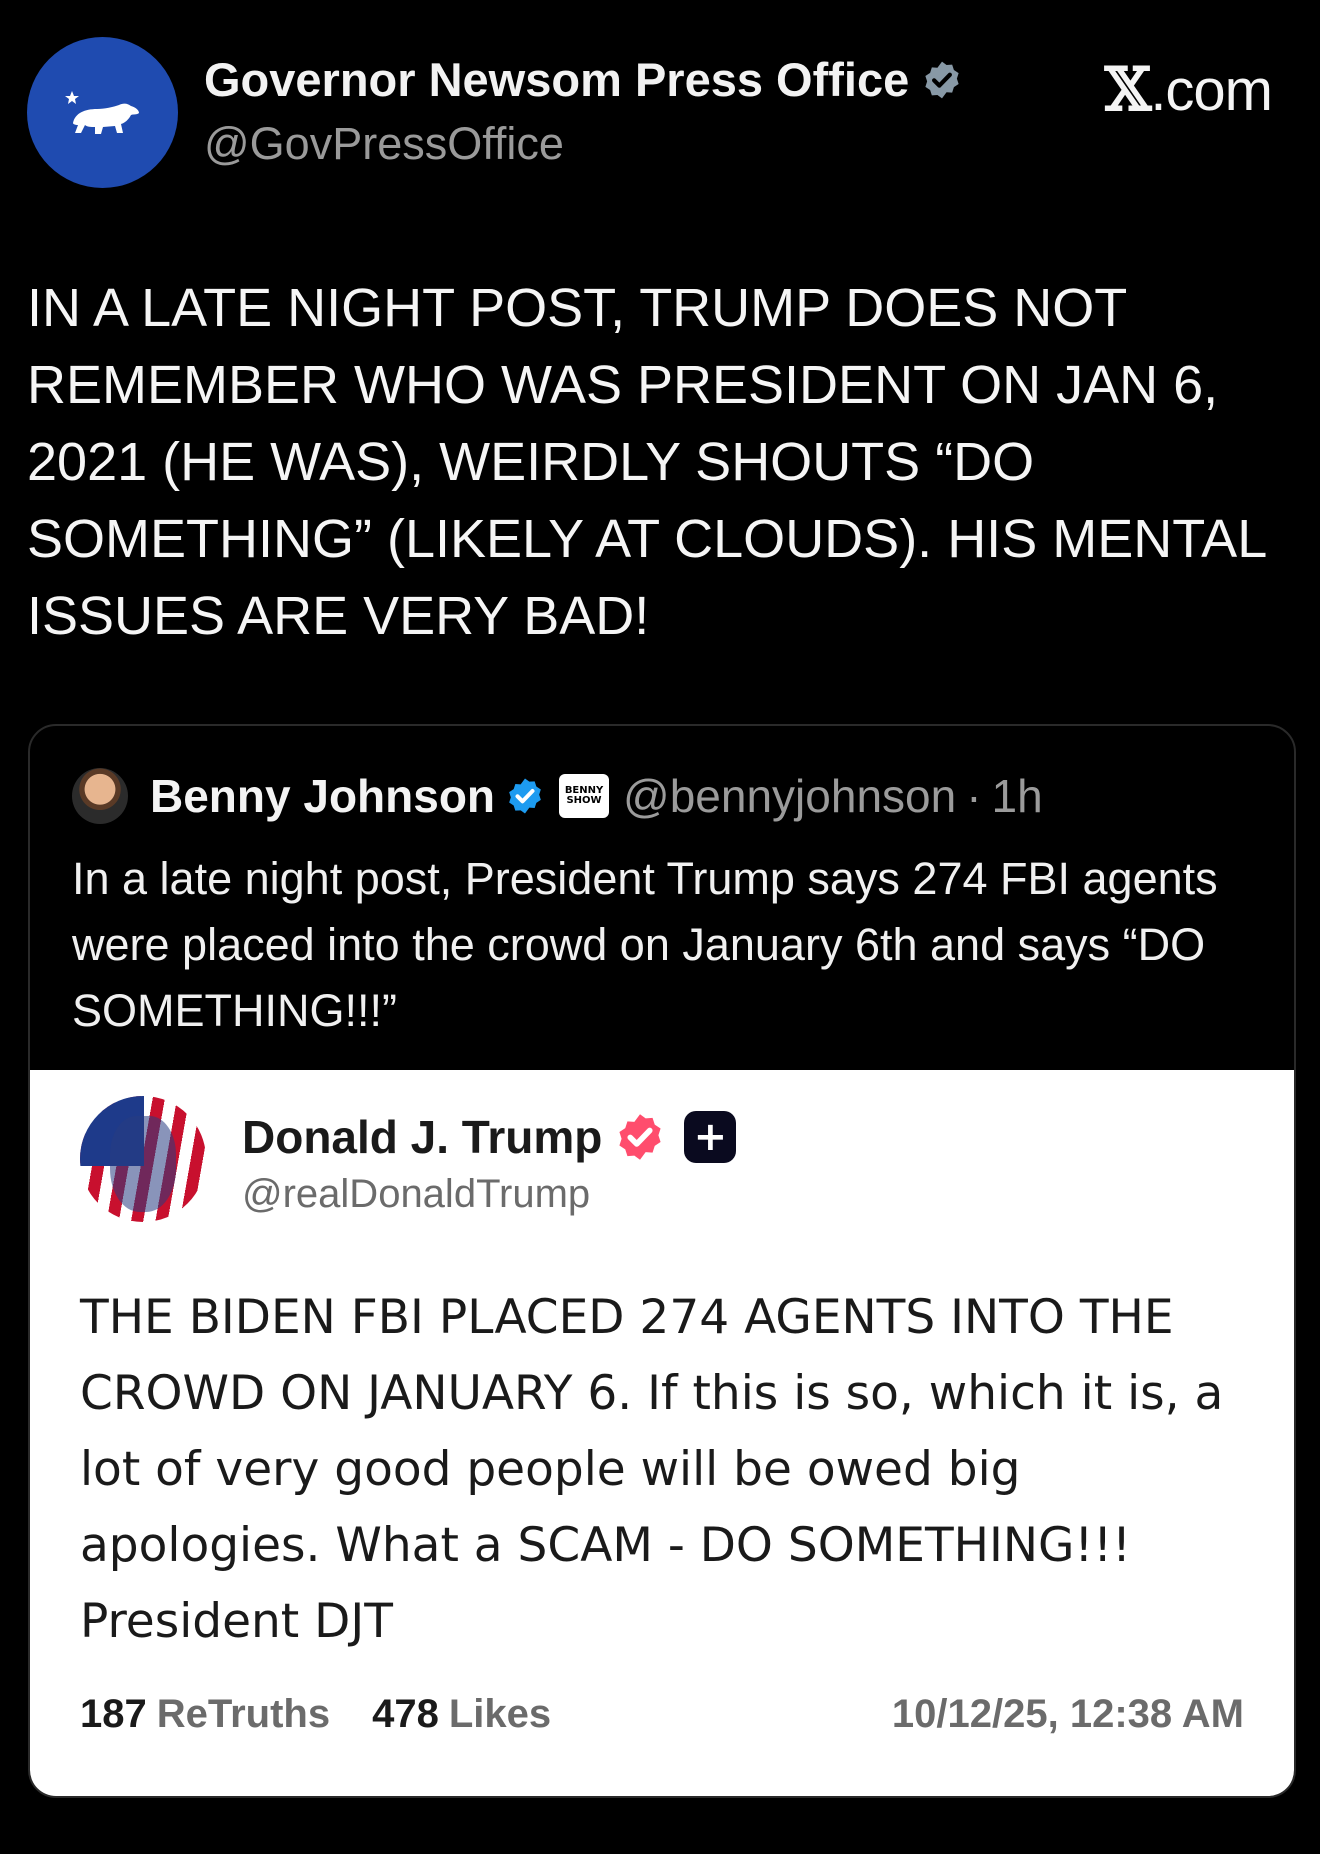 This screenshot has height=1854, width=1320. What do you see at coordinates (113, 1714) in the screenshot?
I see `retruths-count: 187` at bounding box center [113, 1714].